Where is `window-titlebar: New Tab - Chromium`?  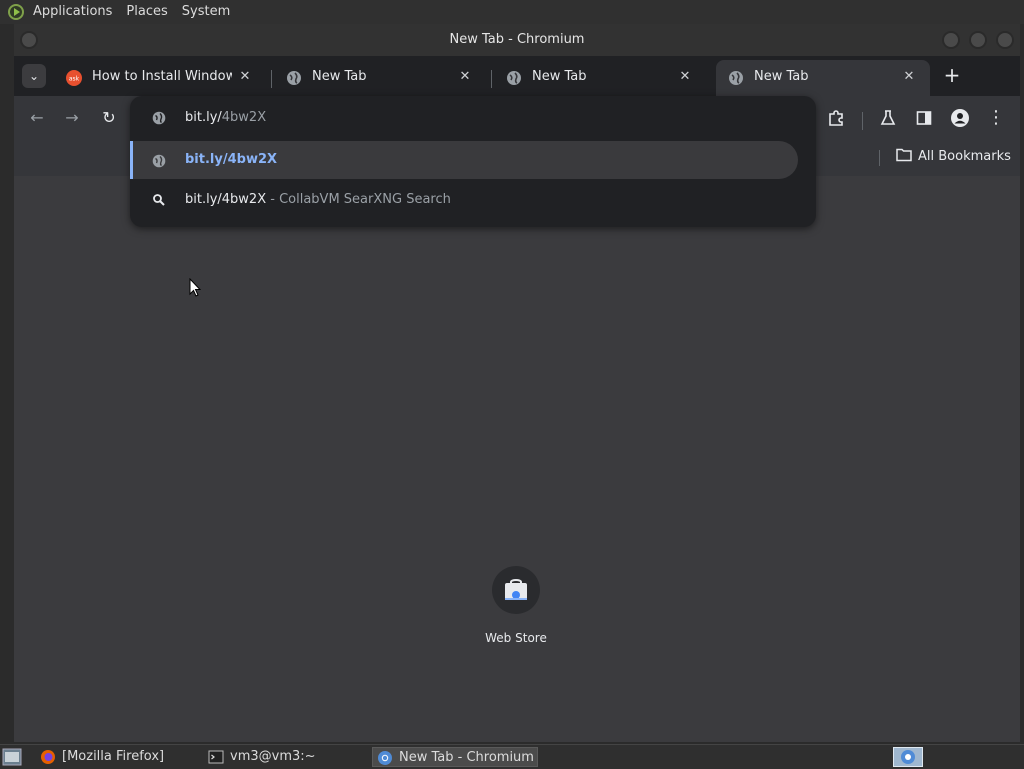 window-titlebar: New Tab - Chromium is located at coordinates (517, 40).